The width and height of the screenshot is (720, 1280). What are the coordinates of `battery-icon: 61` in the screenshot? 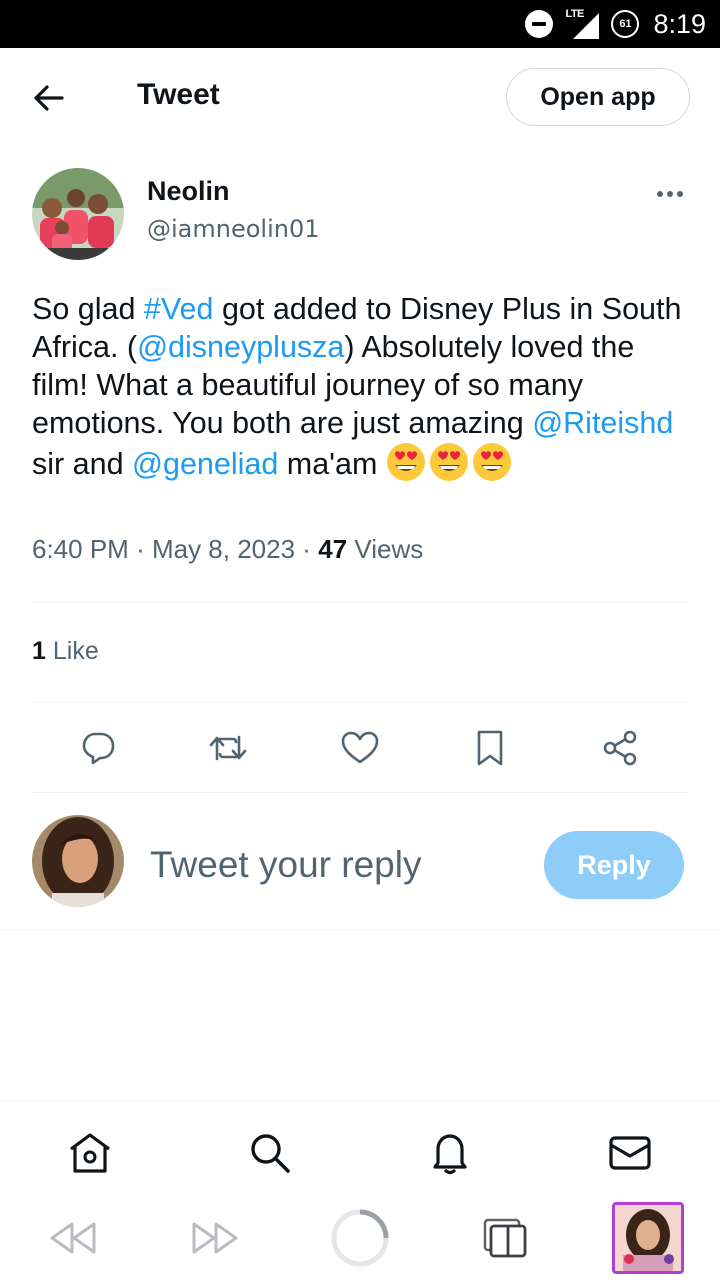 It's located at (625, 24).